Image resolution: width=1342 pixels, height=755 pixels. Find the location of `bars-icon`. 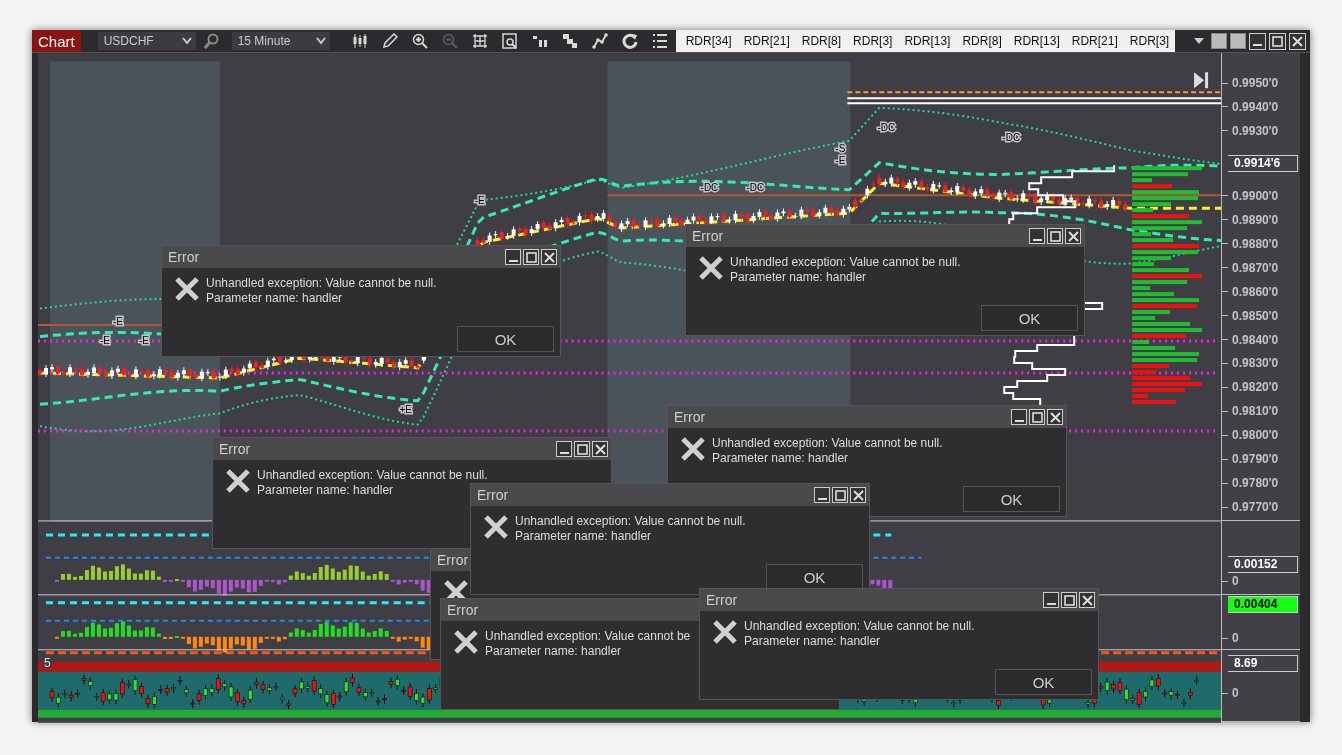

bars-icon is located at coordinates (539, 41).